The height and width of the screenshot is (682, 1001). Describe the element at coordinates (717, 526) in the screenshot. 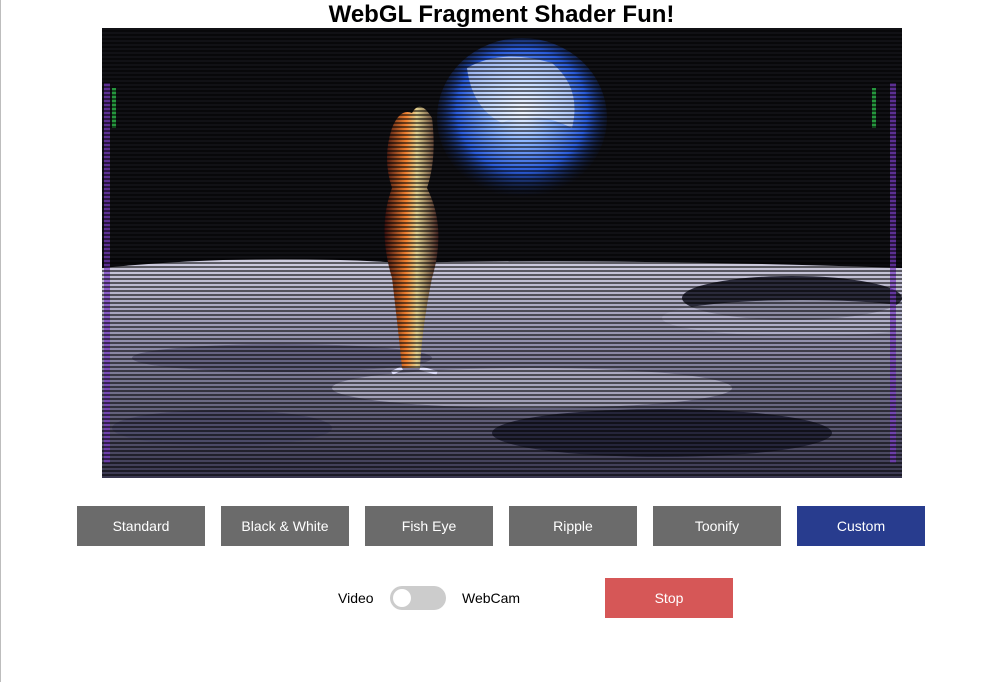

I see `toonify-button: Toonify` at that location.